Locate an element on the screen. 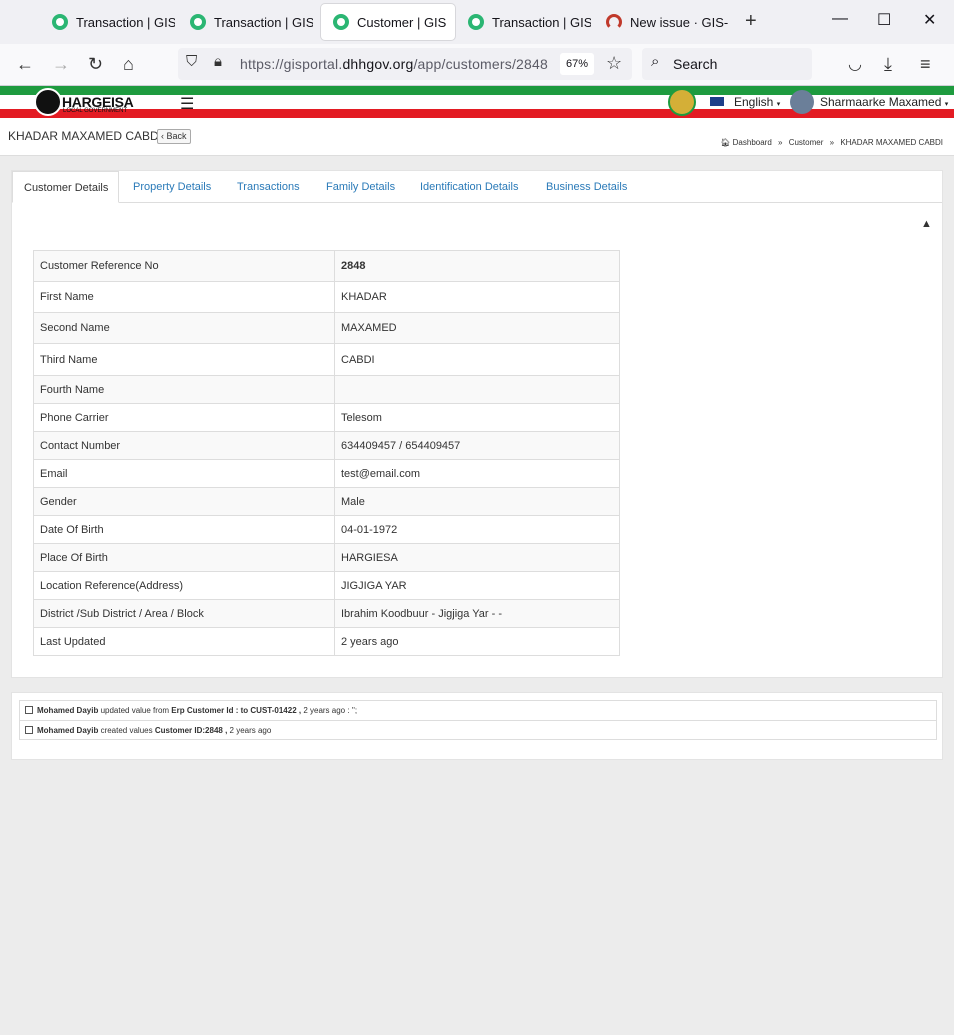 The image size is (954, 1035). field-value: Telesom is located at coordinates (477, 417).